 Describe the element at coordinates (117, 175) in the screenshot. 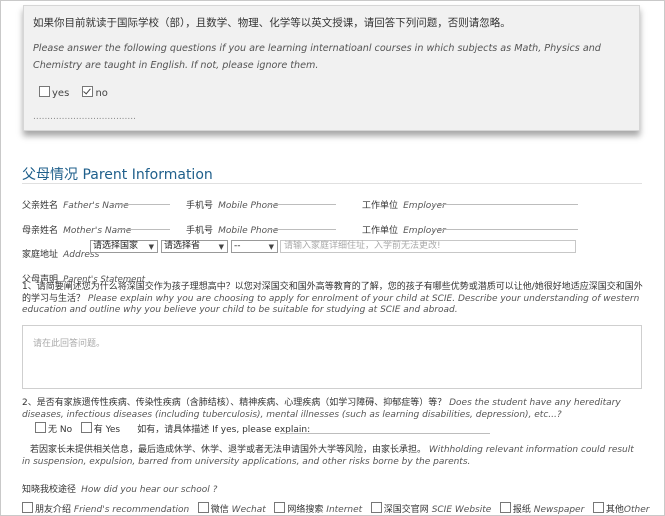

I see `section-title: 父母情况 Parent Information` at that location.